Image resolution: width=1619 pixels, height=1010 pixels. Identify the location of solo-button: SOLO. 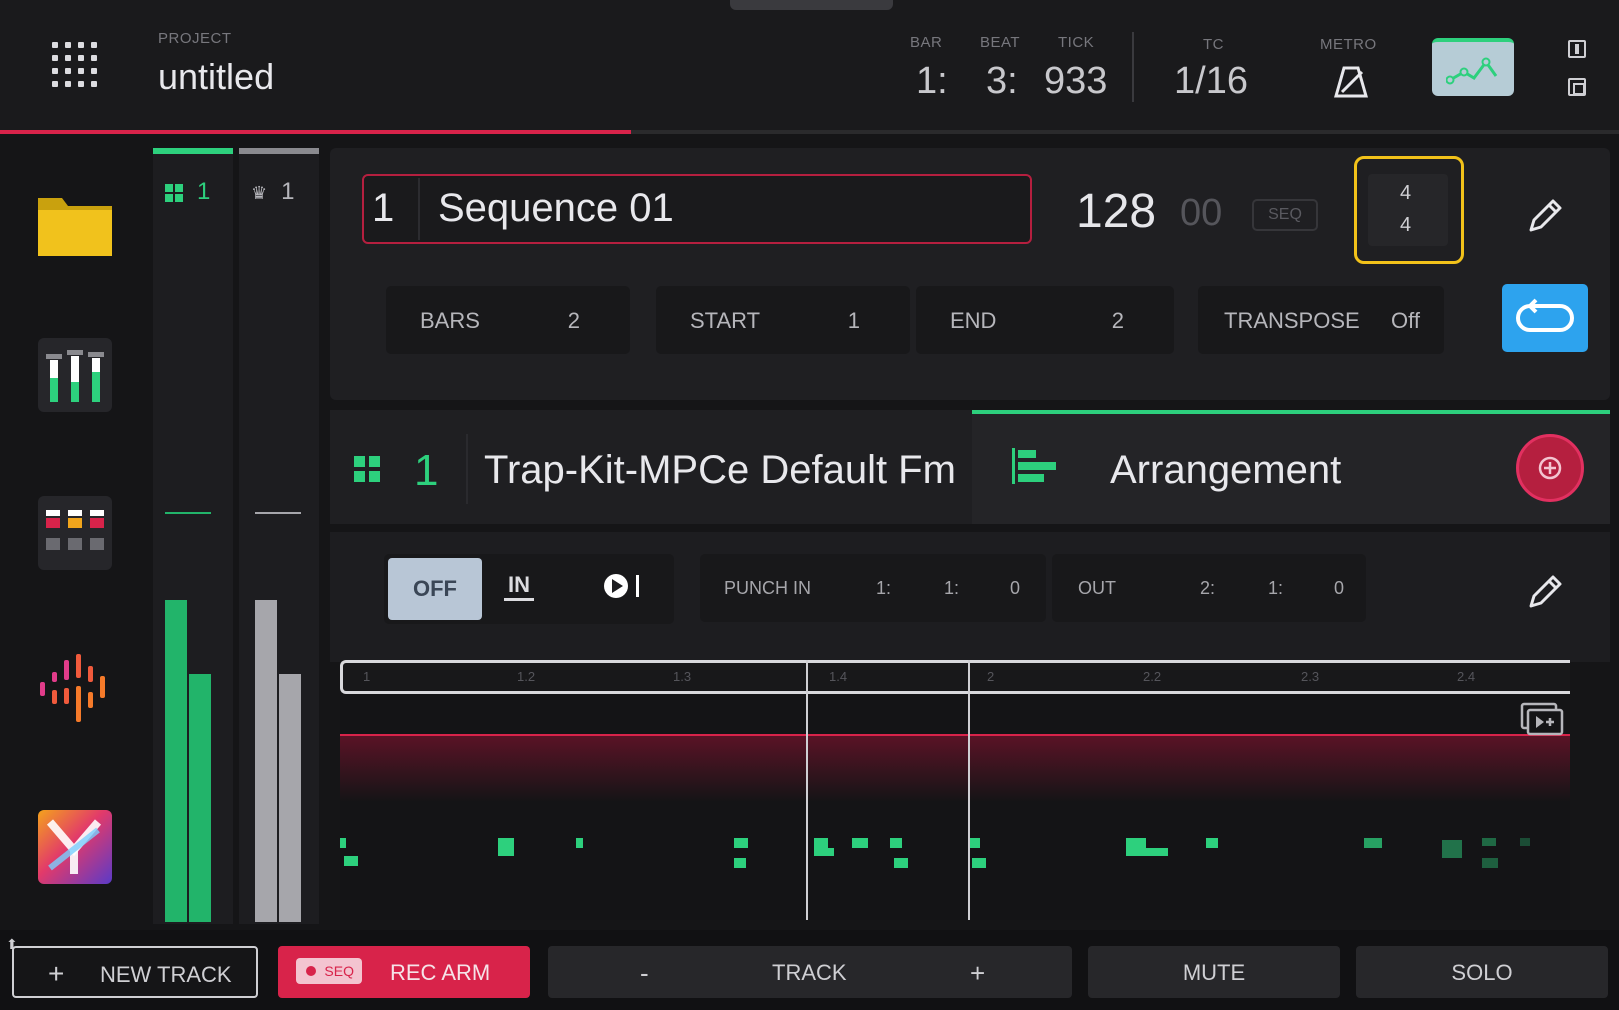
(1482, 972).